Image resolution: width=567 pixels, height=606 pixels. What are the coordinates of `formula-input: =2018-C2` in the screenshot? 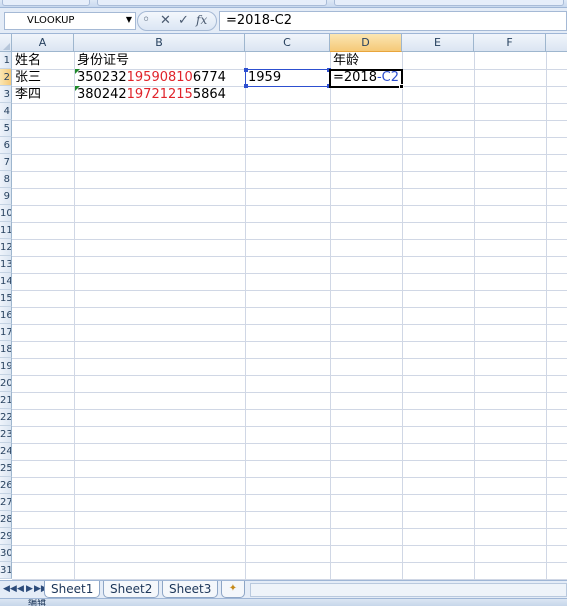 It's located at (393, 21).